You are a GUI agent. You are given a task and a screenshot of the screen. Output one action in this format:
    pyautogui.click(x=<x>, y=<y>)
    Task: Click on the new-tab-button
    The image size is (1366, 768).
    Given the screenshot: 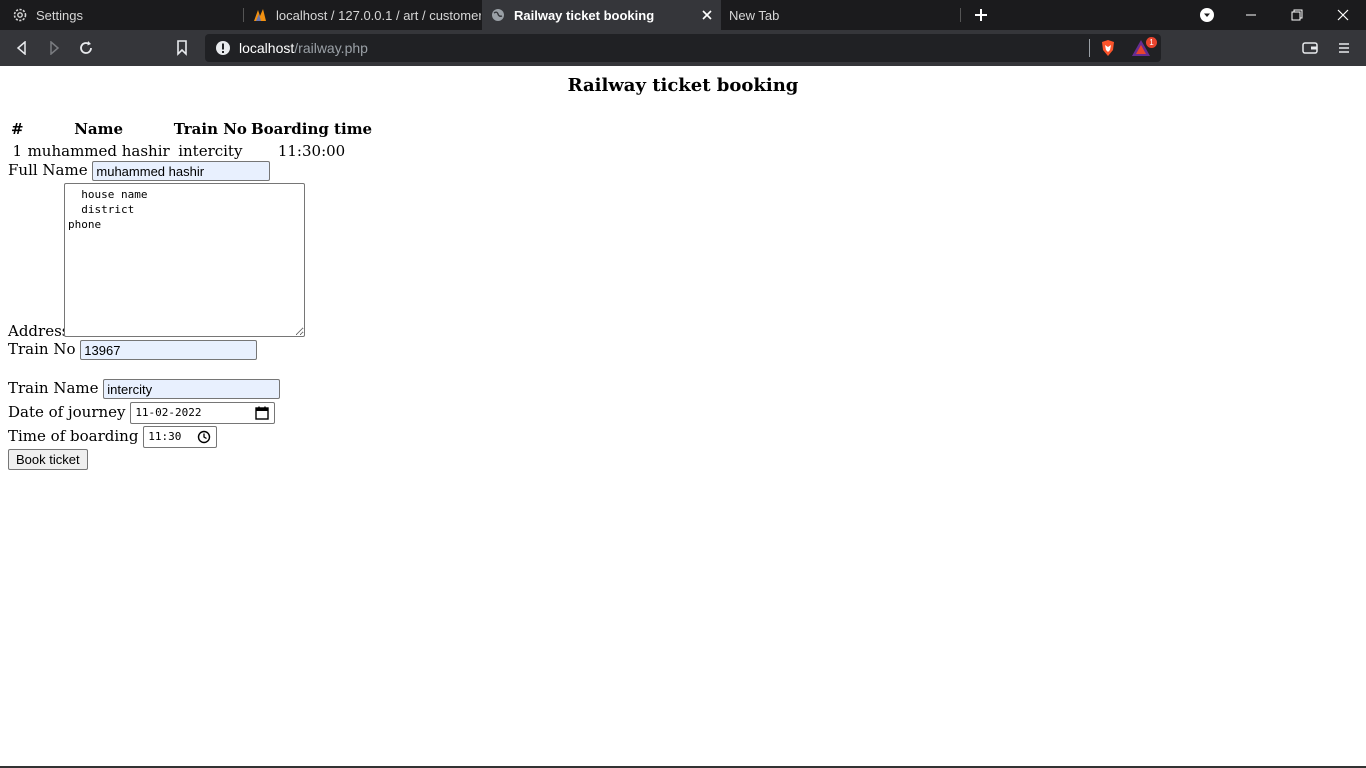 What is the action you would take?
    pyautogui.click(x=981, y=15)
    